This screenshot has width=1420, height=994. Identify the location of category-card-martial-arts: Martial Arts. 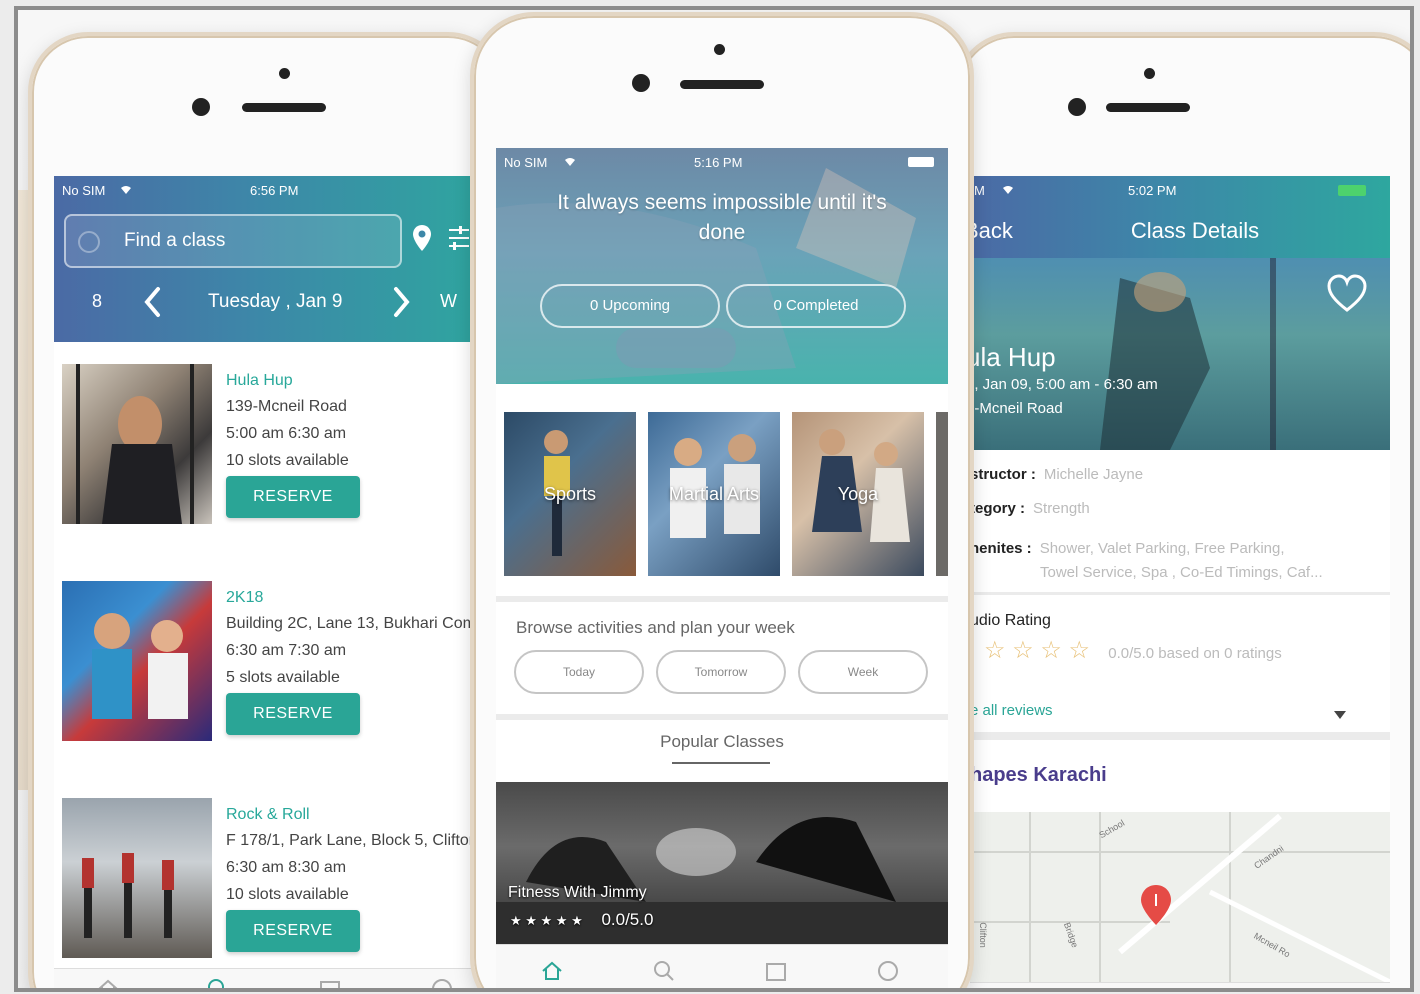
(714, 494).